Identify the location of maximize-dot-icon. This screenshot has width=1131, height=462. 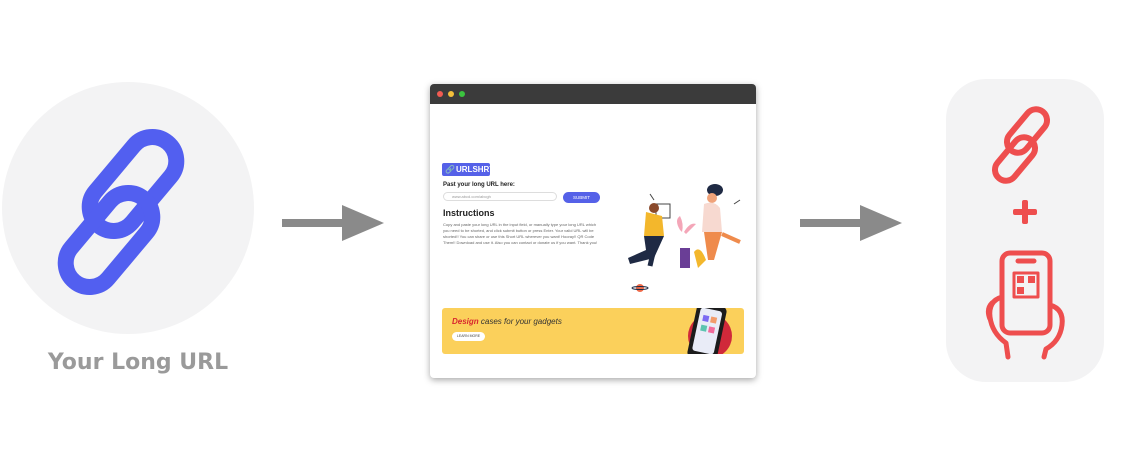
(462, 94).